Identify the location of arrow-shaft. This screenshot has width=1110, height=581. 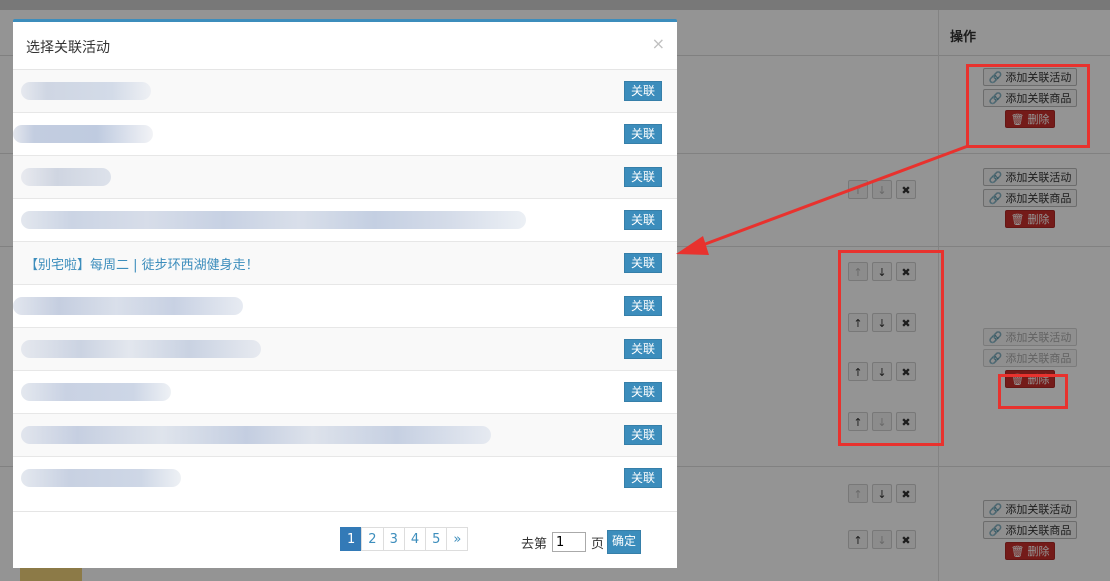
(834, 196).